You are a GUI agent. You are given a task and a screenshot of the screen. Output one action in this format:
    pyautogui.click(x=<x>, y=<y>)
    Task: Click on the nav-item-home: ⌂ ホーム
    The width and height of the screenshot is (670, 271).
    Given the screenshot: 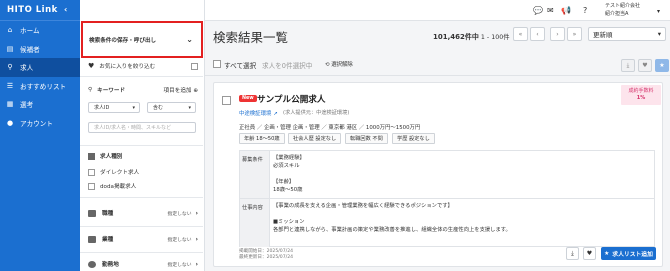 What is the action you would take?
    pyautogui.click(x=40, y=30)
    